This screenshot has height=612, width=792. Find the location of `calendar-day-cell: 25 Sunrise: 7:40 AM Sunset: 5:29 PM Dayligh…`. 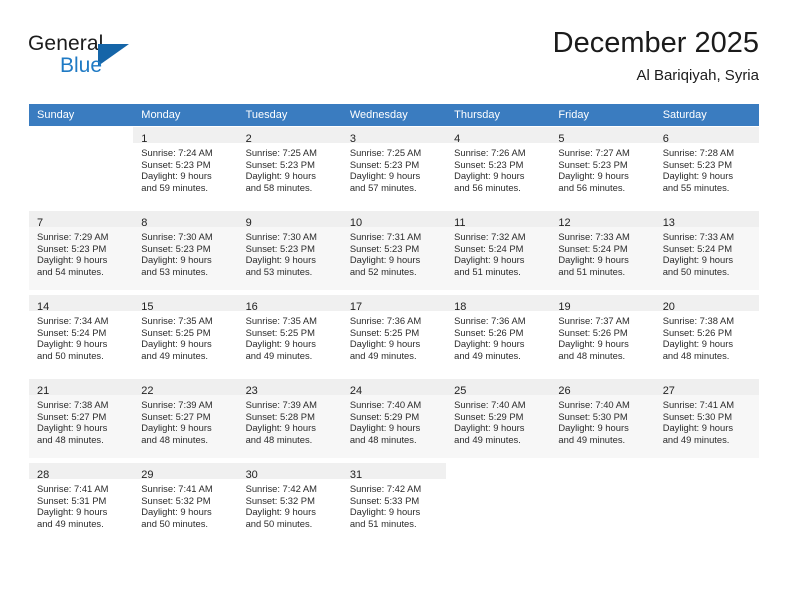

calendar-day-cell: 25 Sunrise: 7:40 AM Sunset: 5:29 PM Dayligh… is located at coordinates (498, 419).